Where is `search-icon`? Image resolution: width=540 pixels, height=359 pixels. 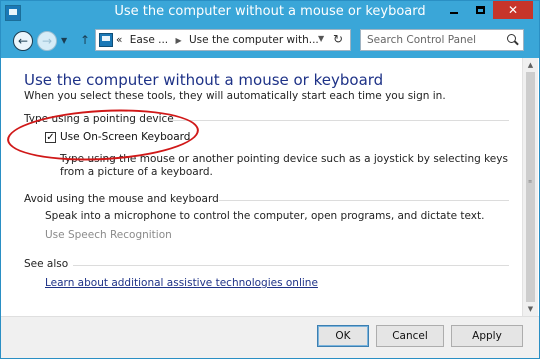 search-icon is located at coordinates (511, 38).